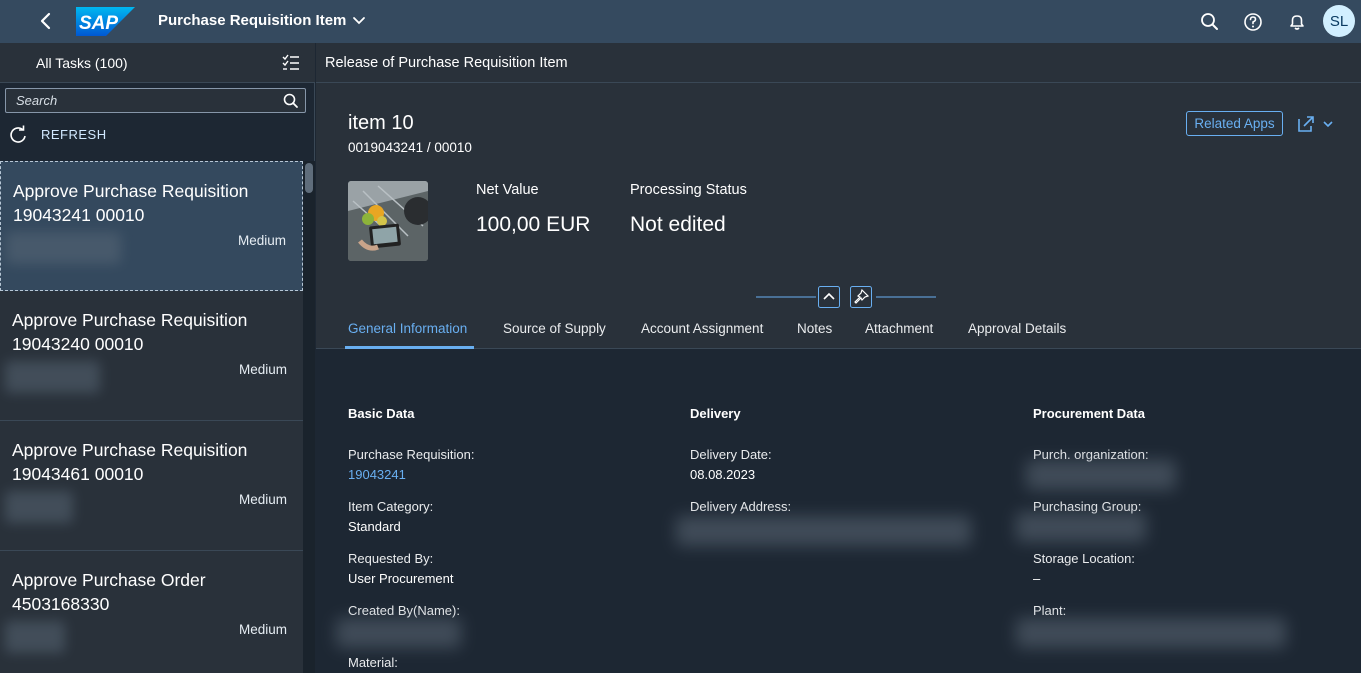  I want to click on active-tab-indicator, so click(409, 347).